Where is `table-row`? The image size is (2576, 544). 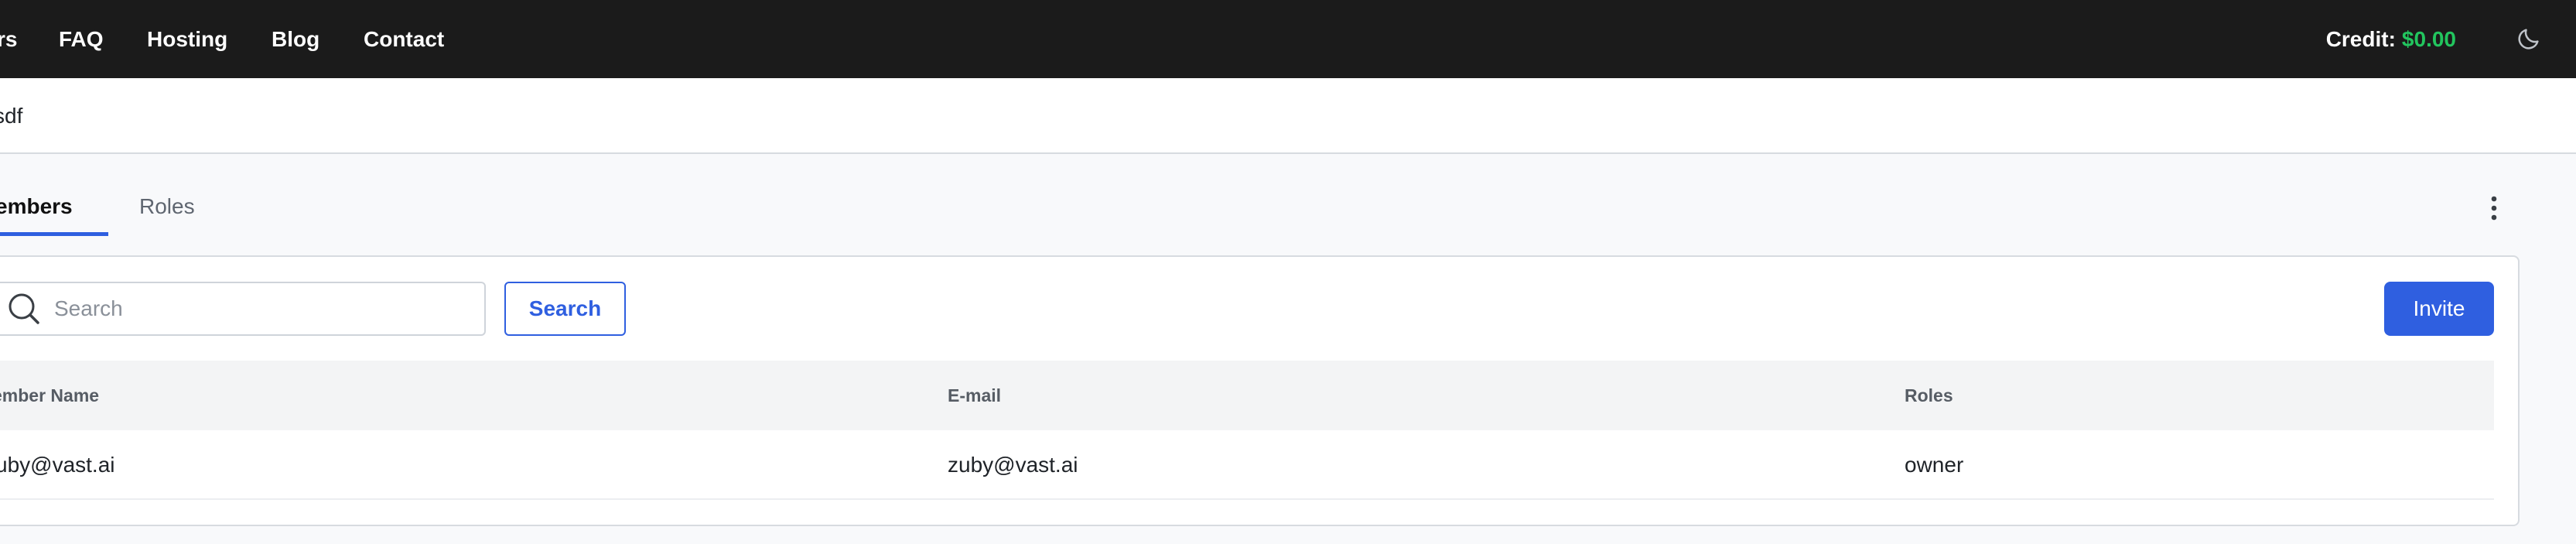 table-row is located at coordinates (1247, 465).